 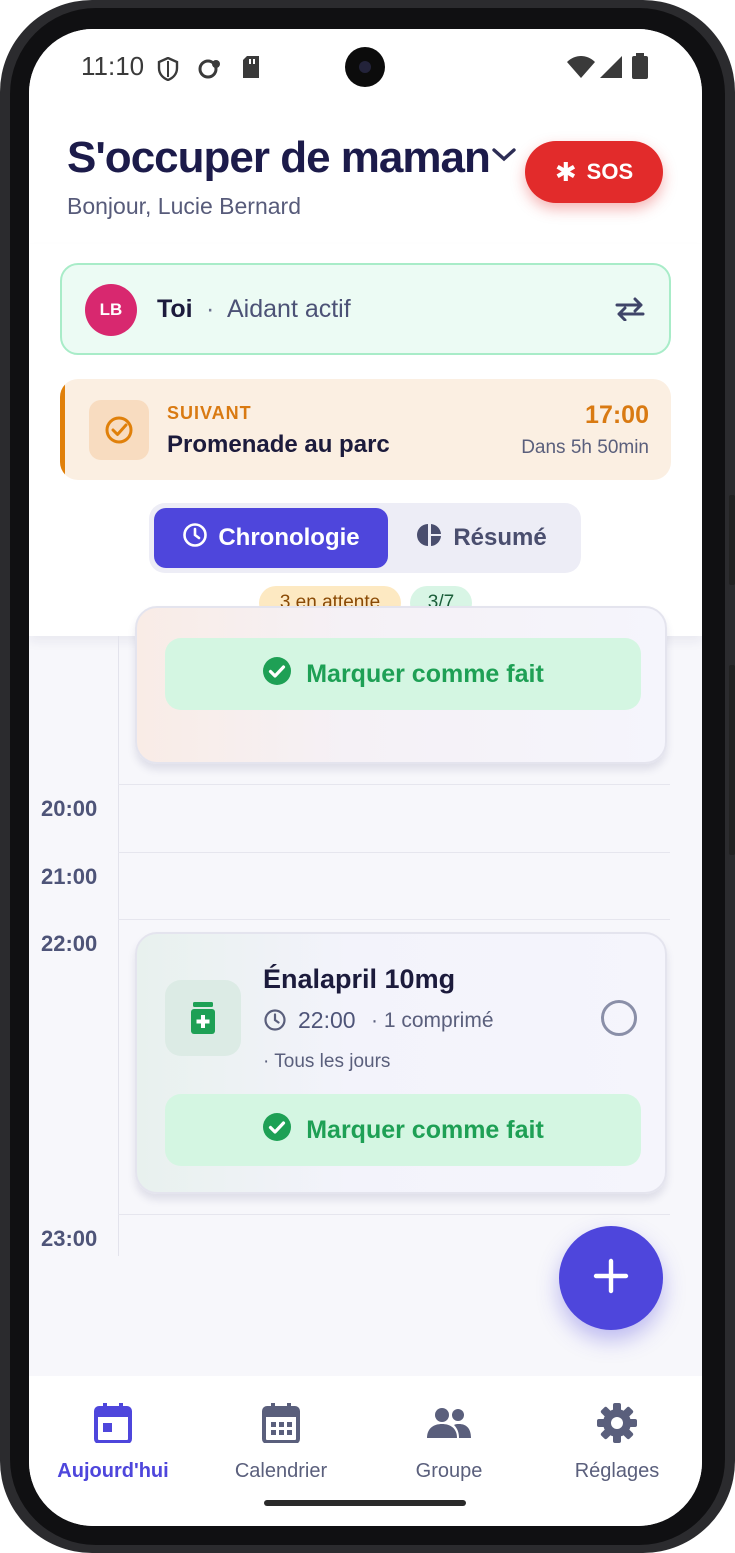 I want to click on tab-resume: Résumé, so click(x=482, y=538).